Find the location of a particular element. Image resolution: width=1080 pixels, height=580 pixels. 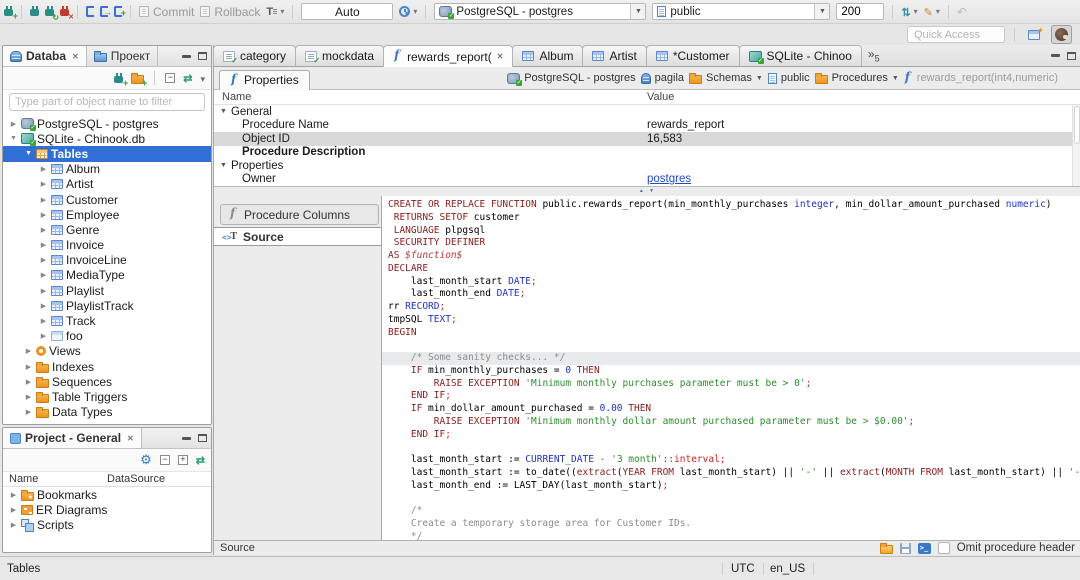

grid-column-value: Value is located at coordinates (660, 97).